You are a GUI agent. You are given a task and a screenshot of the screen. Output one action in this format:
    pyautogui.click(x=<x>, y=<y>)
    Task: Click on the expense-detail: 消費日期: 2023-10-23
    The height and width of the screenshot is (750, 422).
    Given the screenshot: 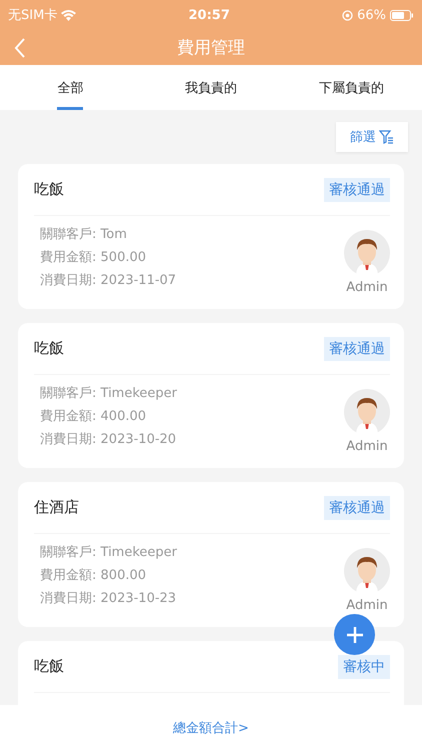 What is the action you would take?
    pyautogui.click(x=109, y=599)
    